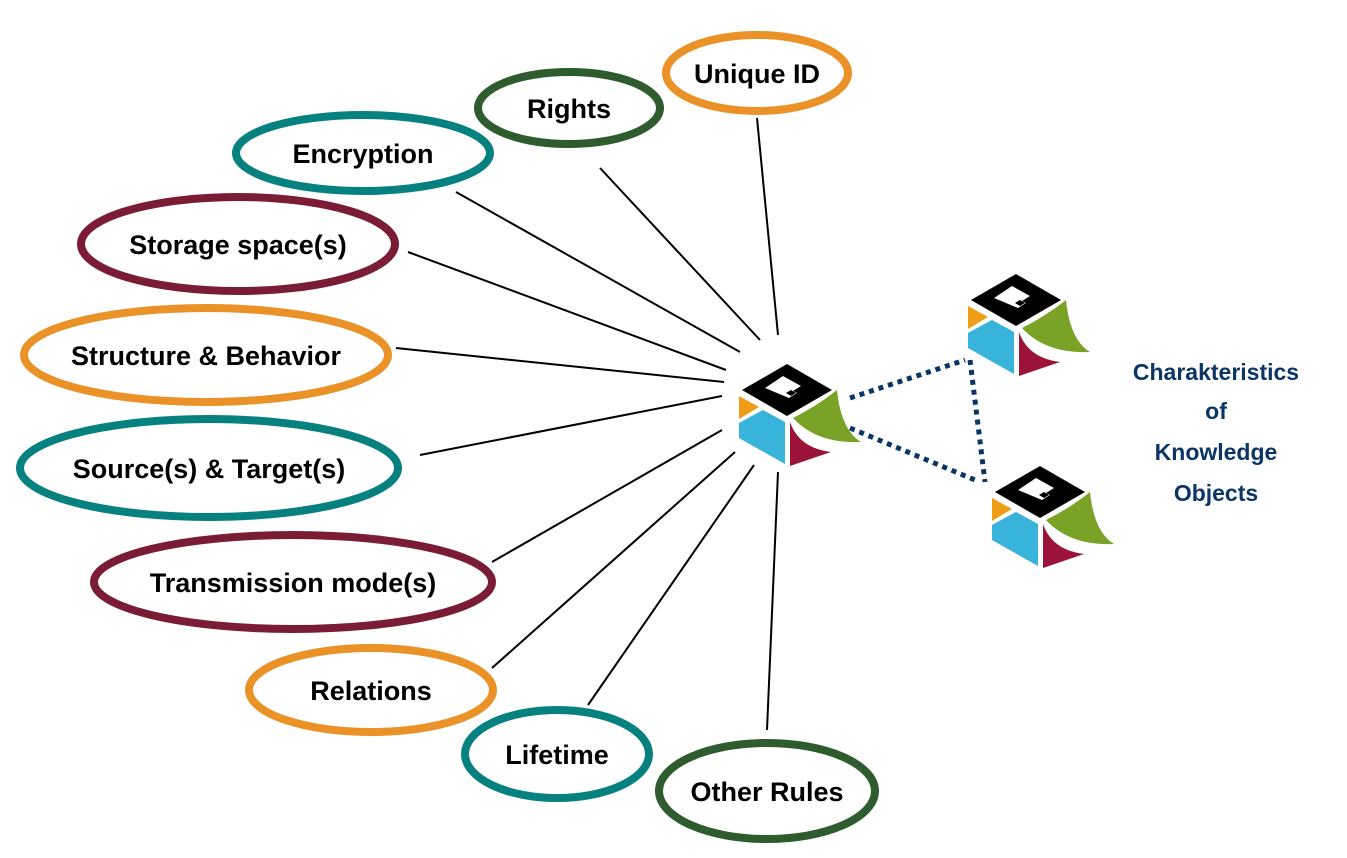  I want to click on dotted-link-bottom, so click(912, 454).